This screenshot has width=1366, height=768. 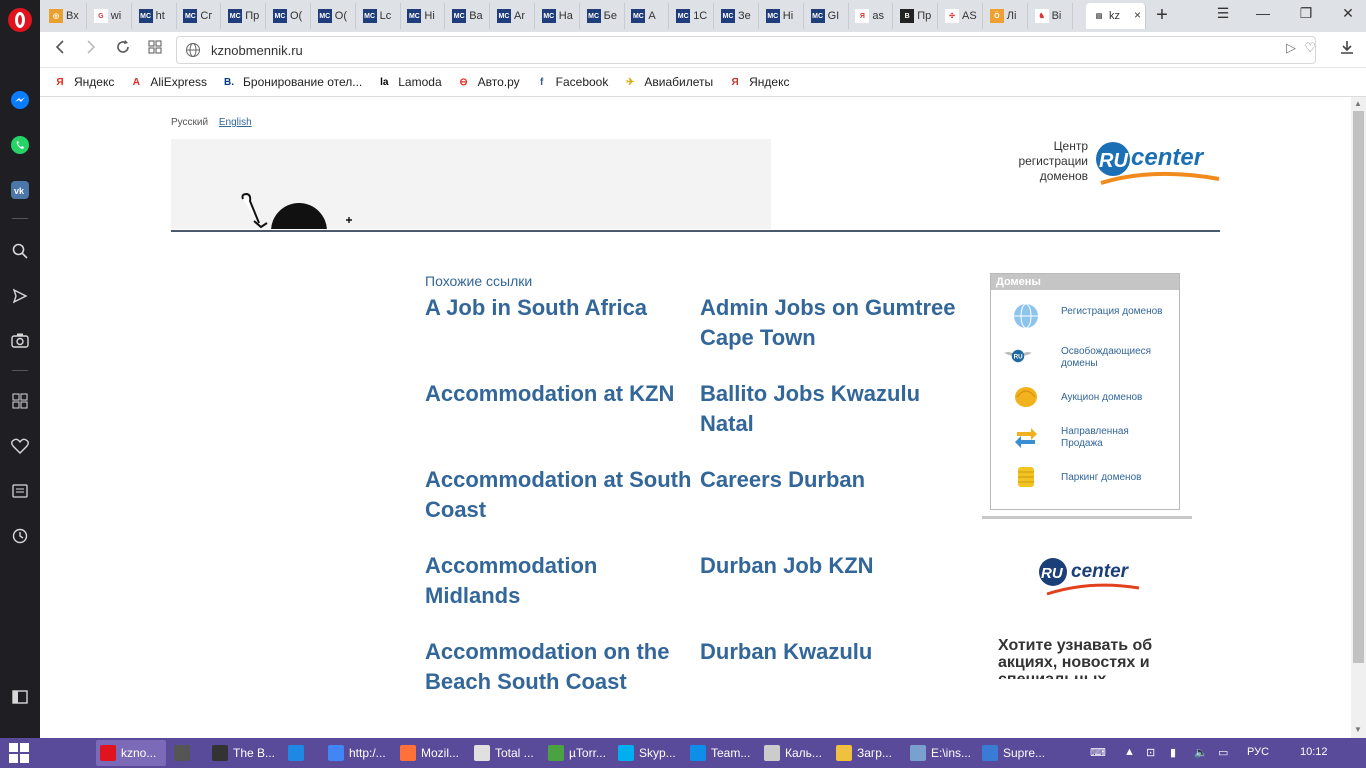 What do you see at coordinates (871, 16) in the screenshot?
I see `browser-tab: Яas` at bounding box center [871, 16].